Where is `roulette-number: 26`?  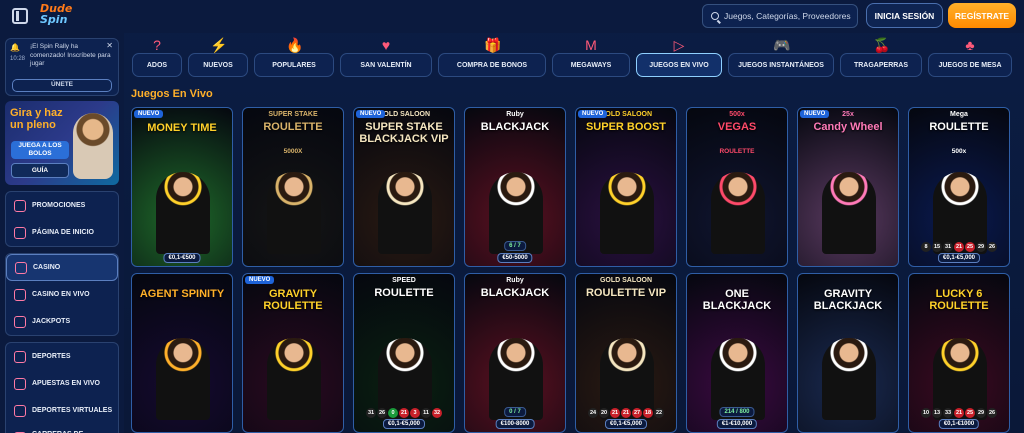 roulette-number: 26 is located at coordinates (992, 247).